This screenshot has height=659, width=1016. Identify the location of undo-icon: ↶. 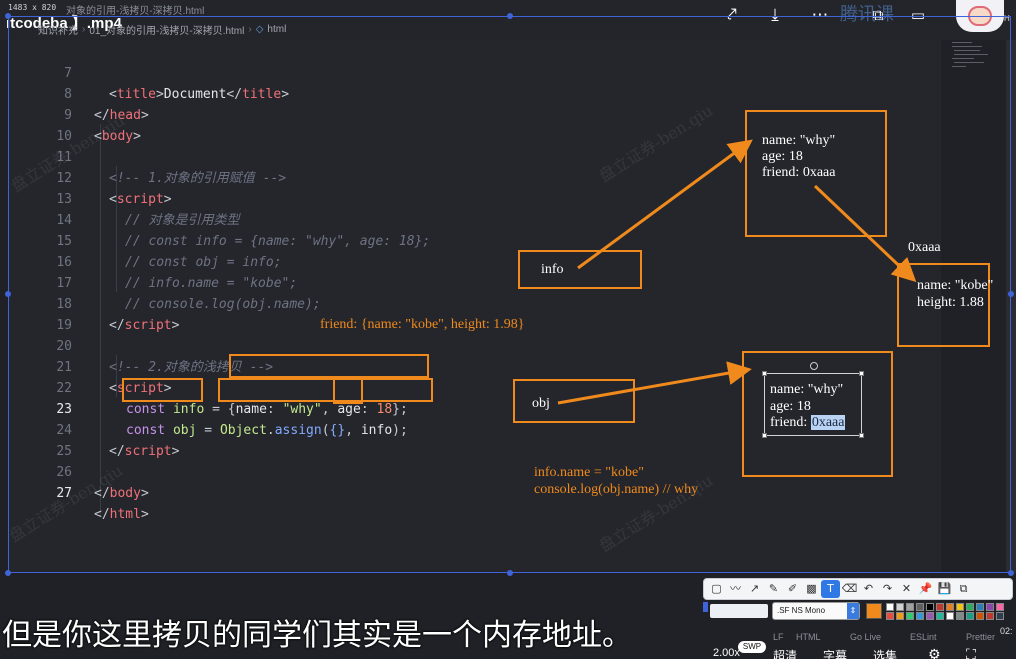
(868, 589).